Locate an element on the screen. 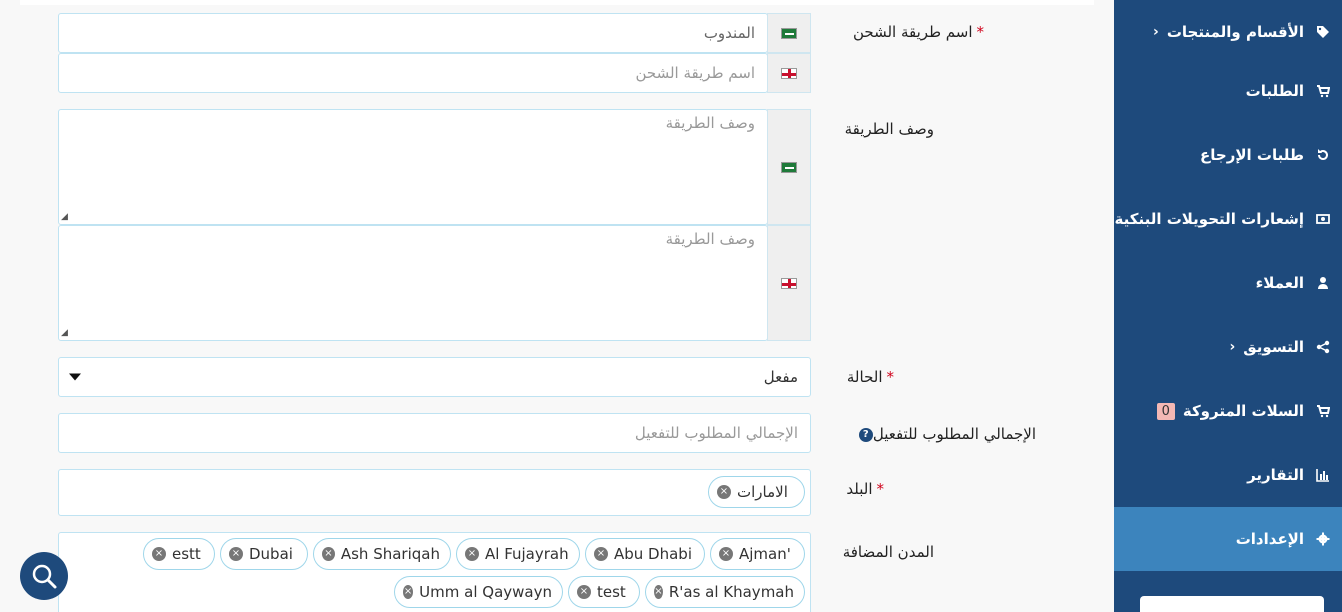  sidebar-item-settings: الإعدادات is located at coordinates (1228, 539).